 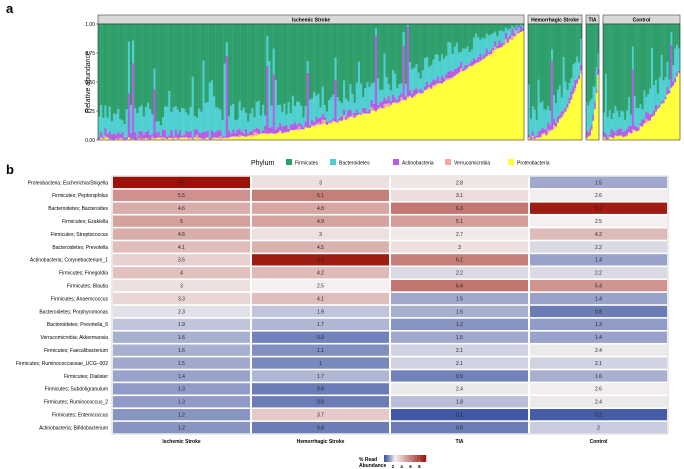 What do you see at coordinates (448, 162) in the screenshot?
I see `legend-swatch-verrucomicrobia` at bounding box center [448, 162].